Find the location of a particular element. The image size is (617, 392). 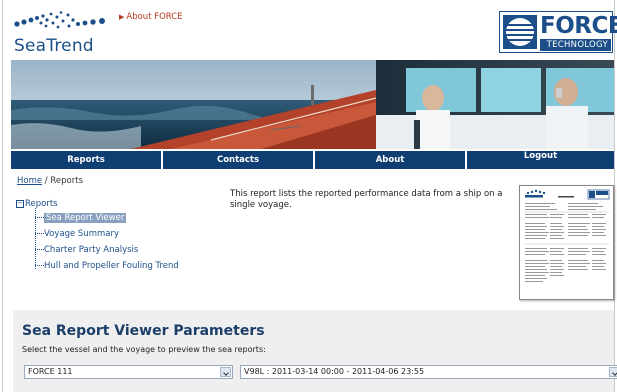

about-force-link: ▶ About FORCE is located at coordinates (151, 17).